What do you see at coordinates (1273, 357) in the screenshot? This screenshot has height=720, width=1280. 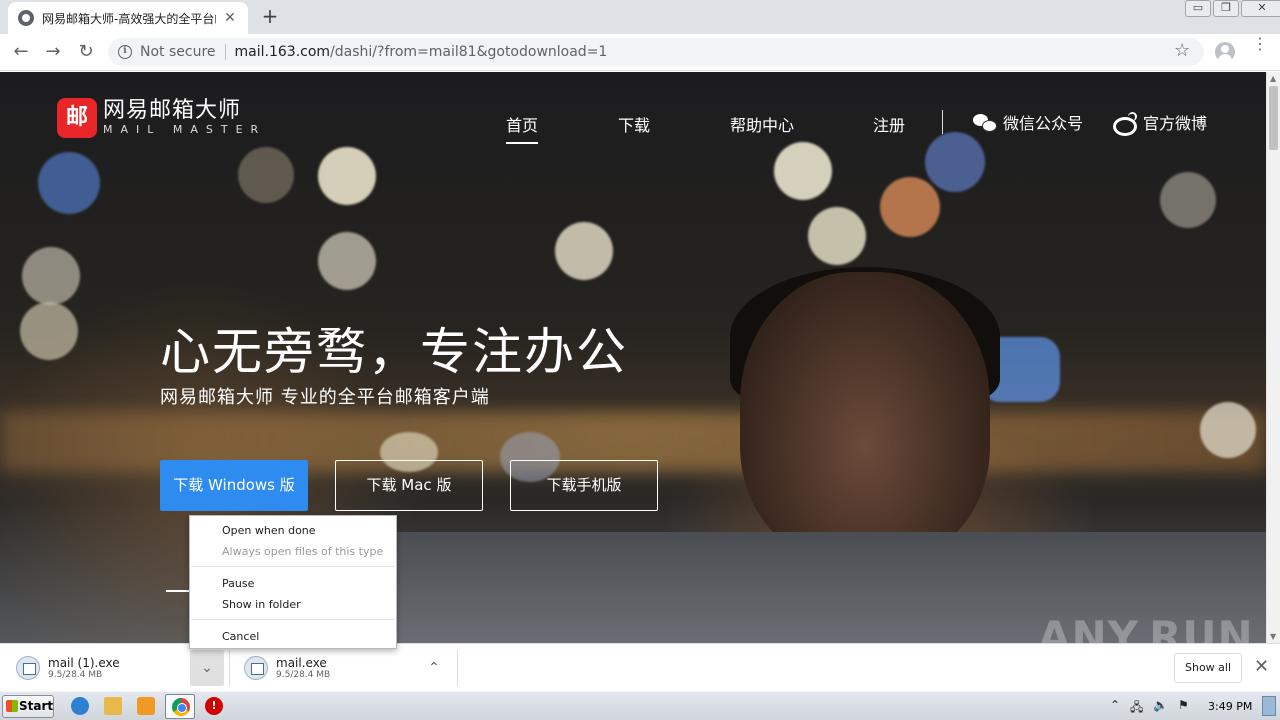 I see `page-scrollbar: ▲ ▼` at bounding box center [1273, 357].